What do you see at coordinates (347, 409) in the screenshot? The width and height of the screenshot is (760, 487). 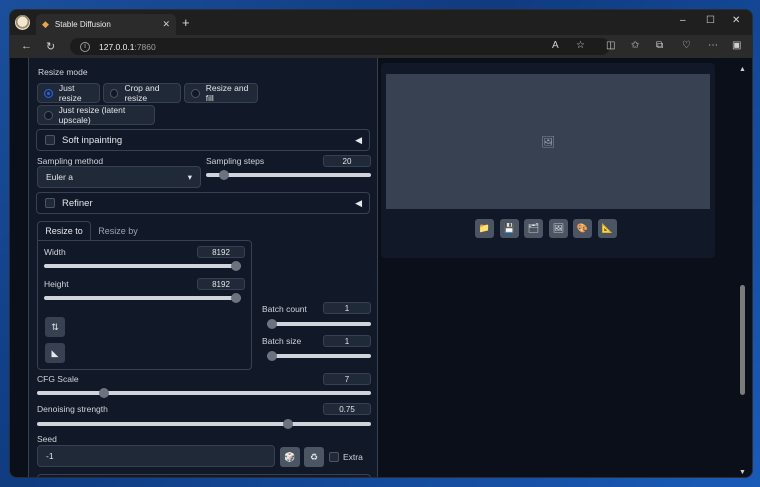 I see `denoising-strength-input: 0.75` at bounding box center [347, 409].